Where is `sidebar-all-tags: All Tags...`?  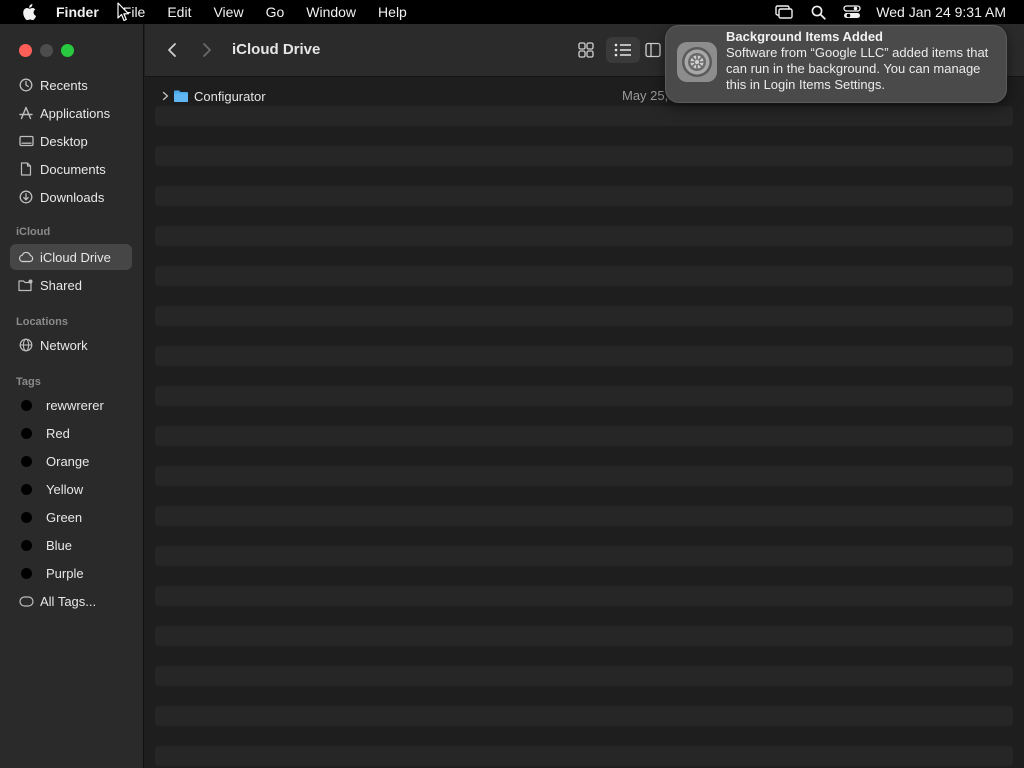
sidebar-all-tags: All Tags... is located at coordinates (71, 601).